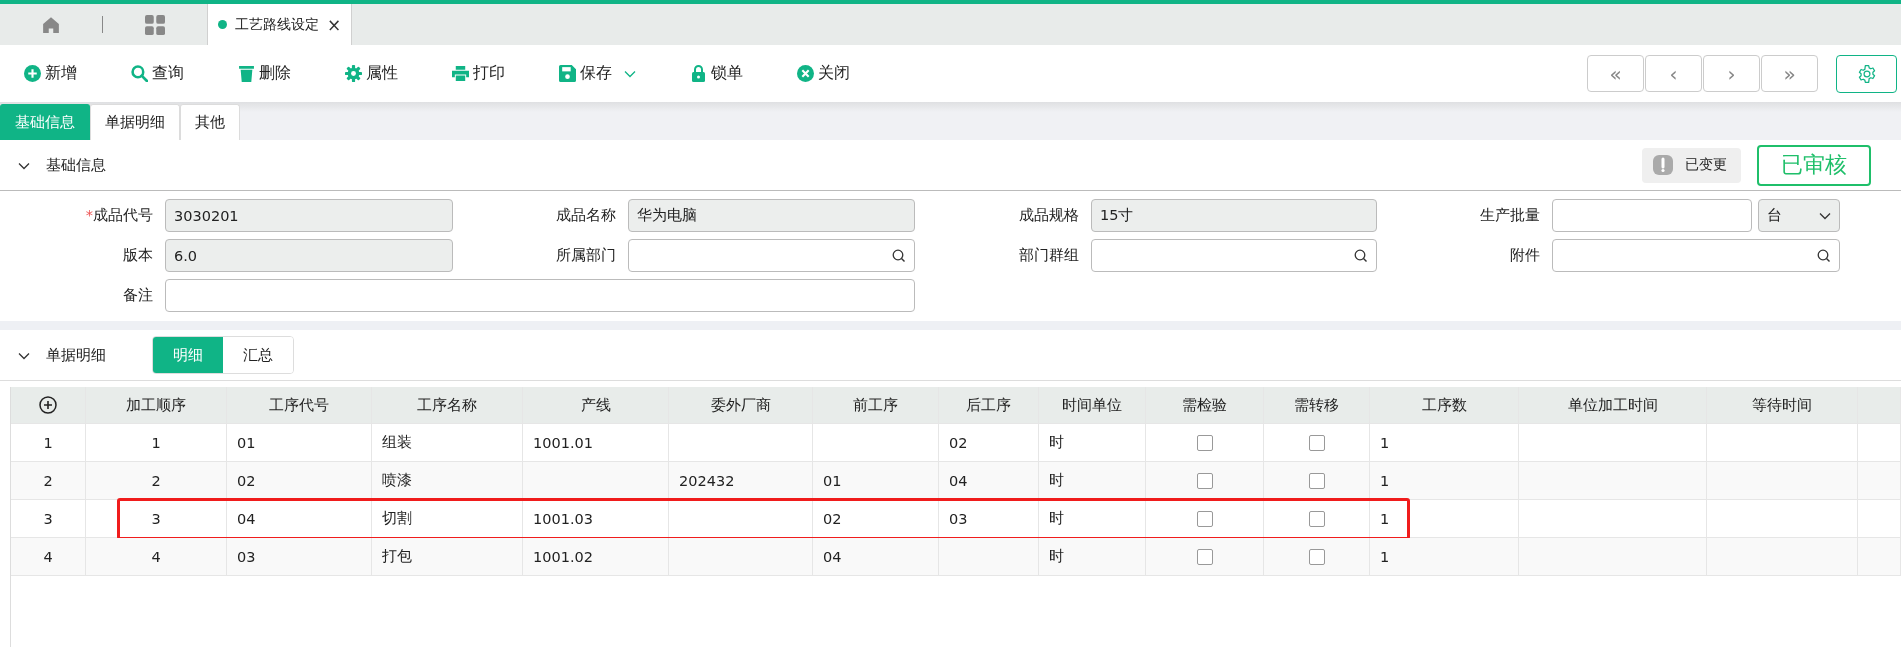 This screenshot has height=662, width=1901. What do you see at coordinates (76, 355) in the screenshot?
I see `section-title: 单据明细` at bounding box center [76, 355].